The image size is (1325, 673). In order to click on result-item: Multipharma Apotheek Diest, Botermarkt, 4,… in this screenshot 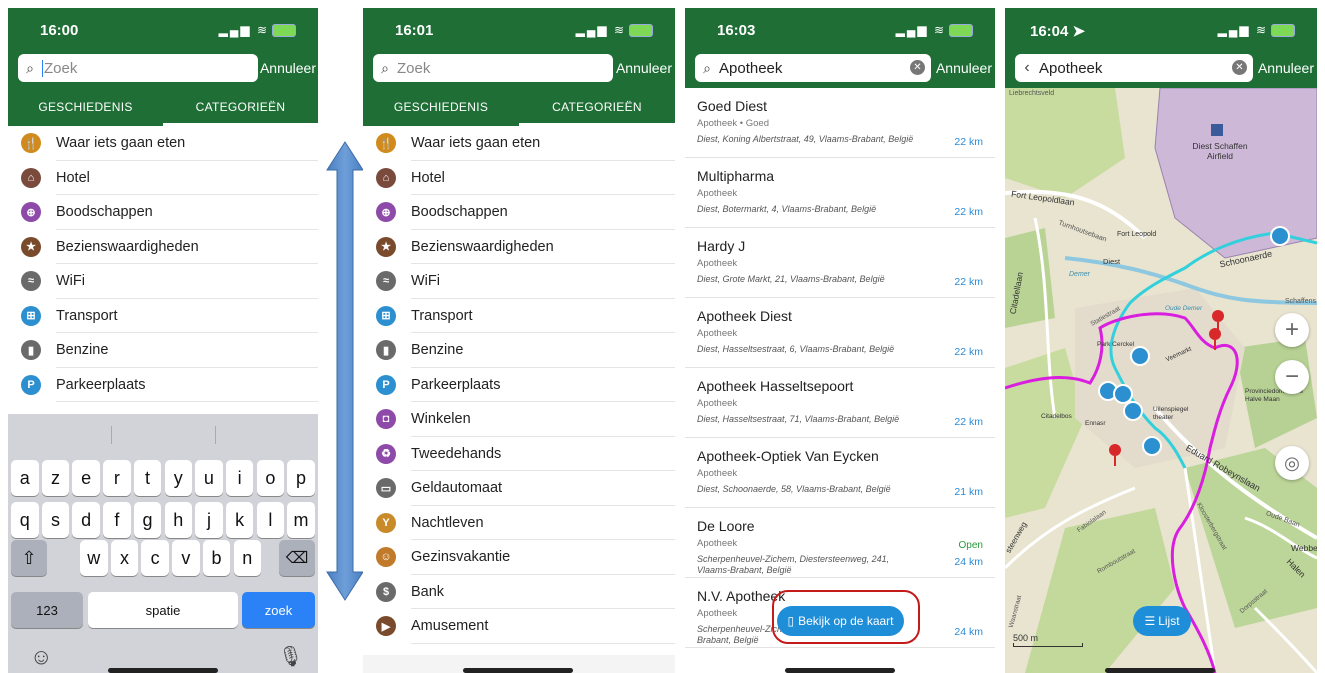, I will do `click(840, 193)`.